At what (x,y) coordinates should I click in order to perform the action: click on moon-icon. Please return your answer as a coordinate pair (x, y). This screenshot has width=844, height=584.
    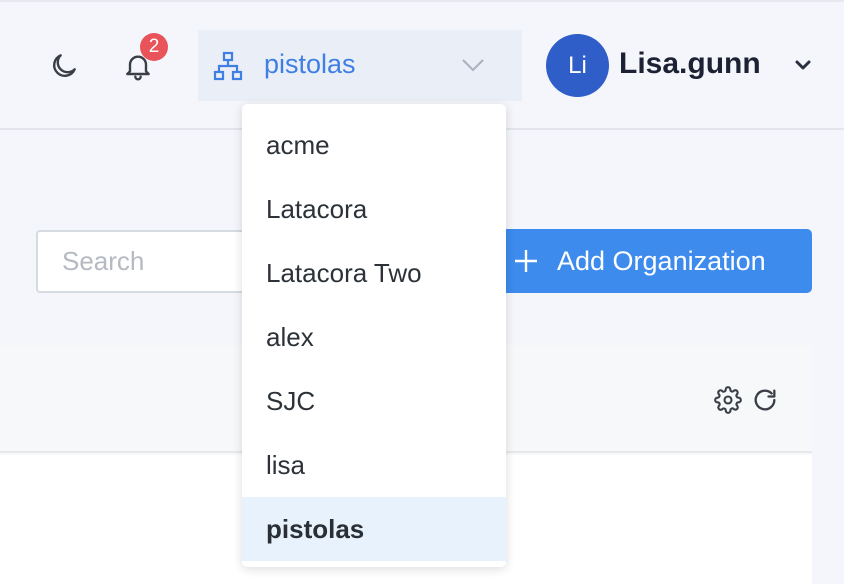
    Looking at the image, I should click on (64, 65).